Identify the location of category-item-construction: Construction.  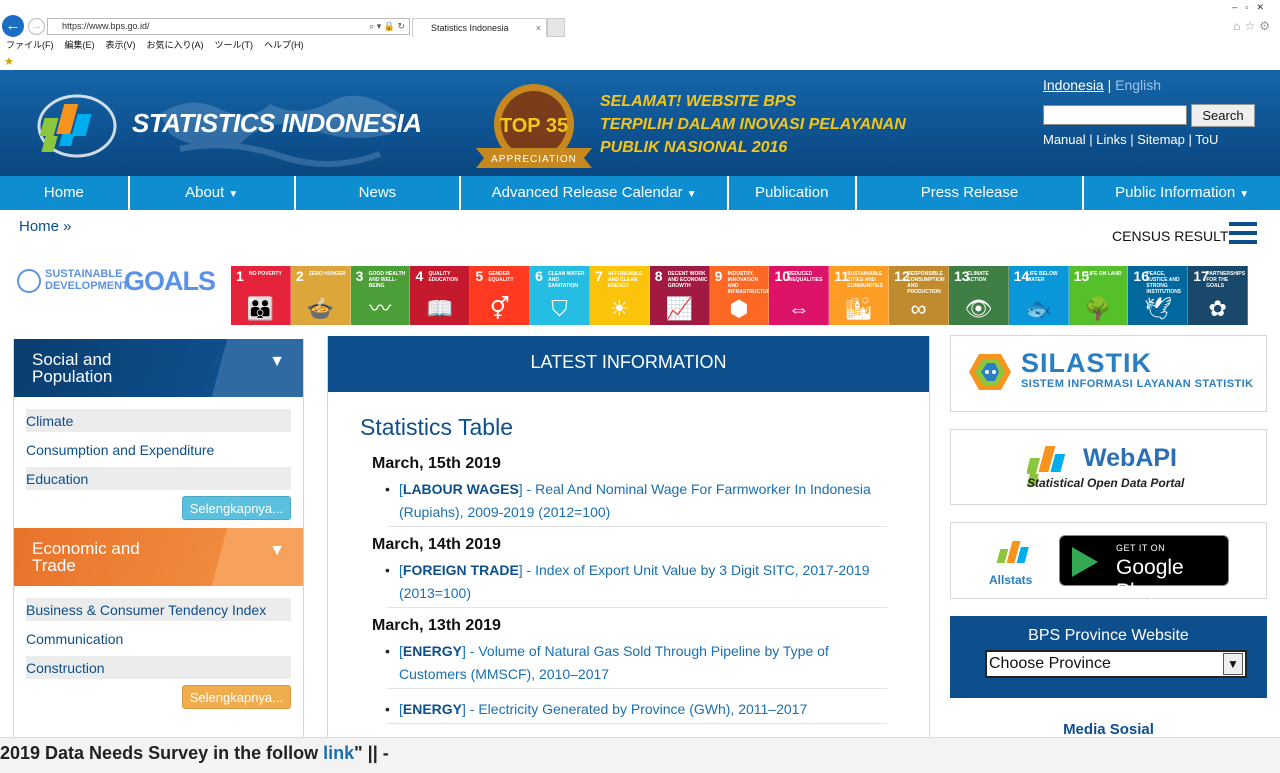
(158, 667).